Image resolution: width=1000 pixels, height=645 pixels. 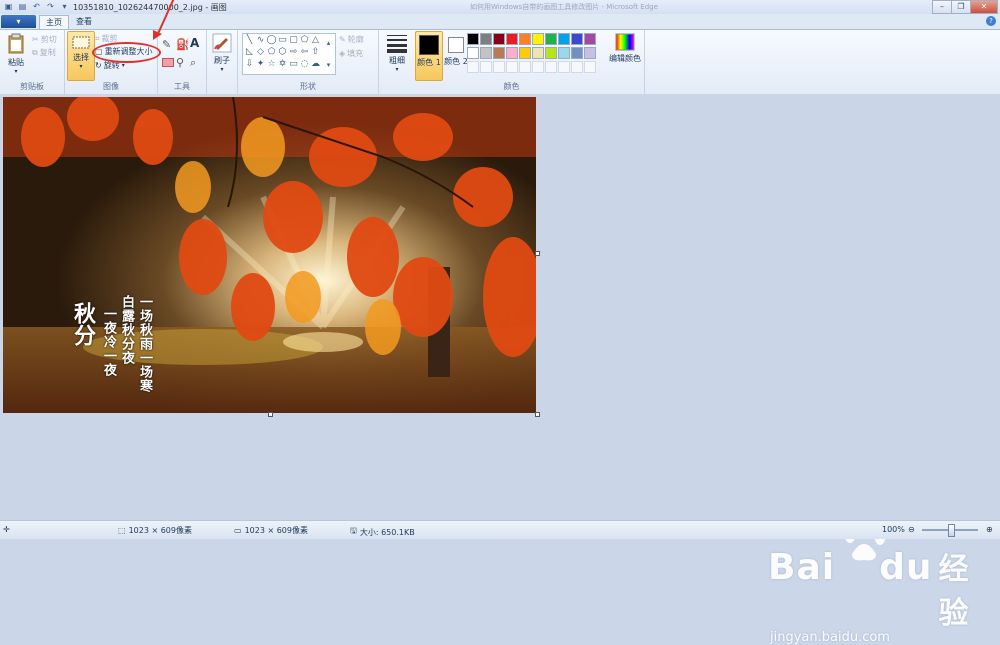 What do you see at coordinates (123, 65) in the screenshot?
I see `rotate-dropdown-icon: ▾` at bounding box center [123, 65].